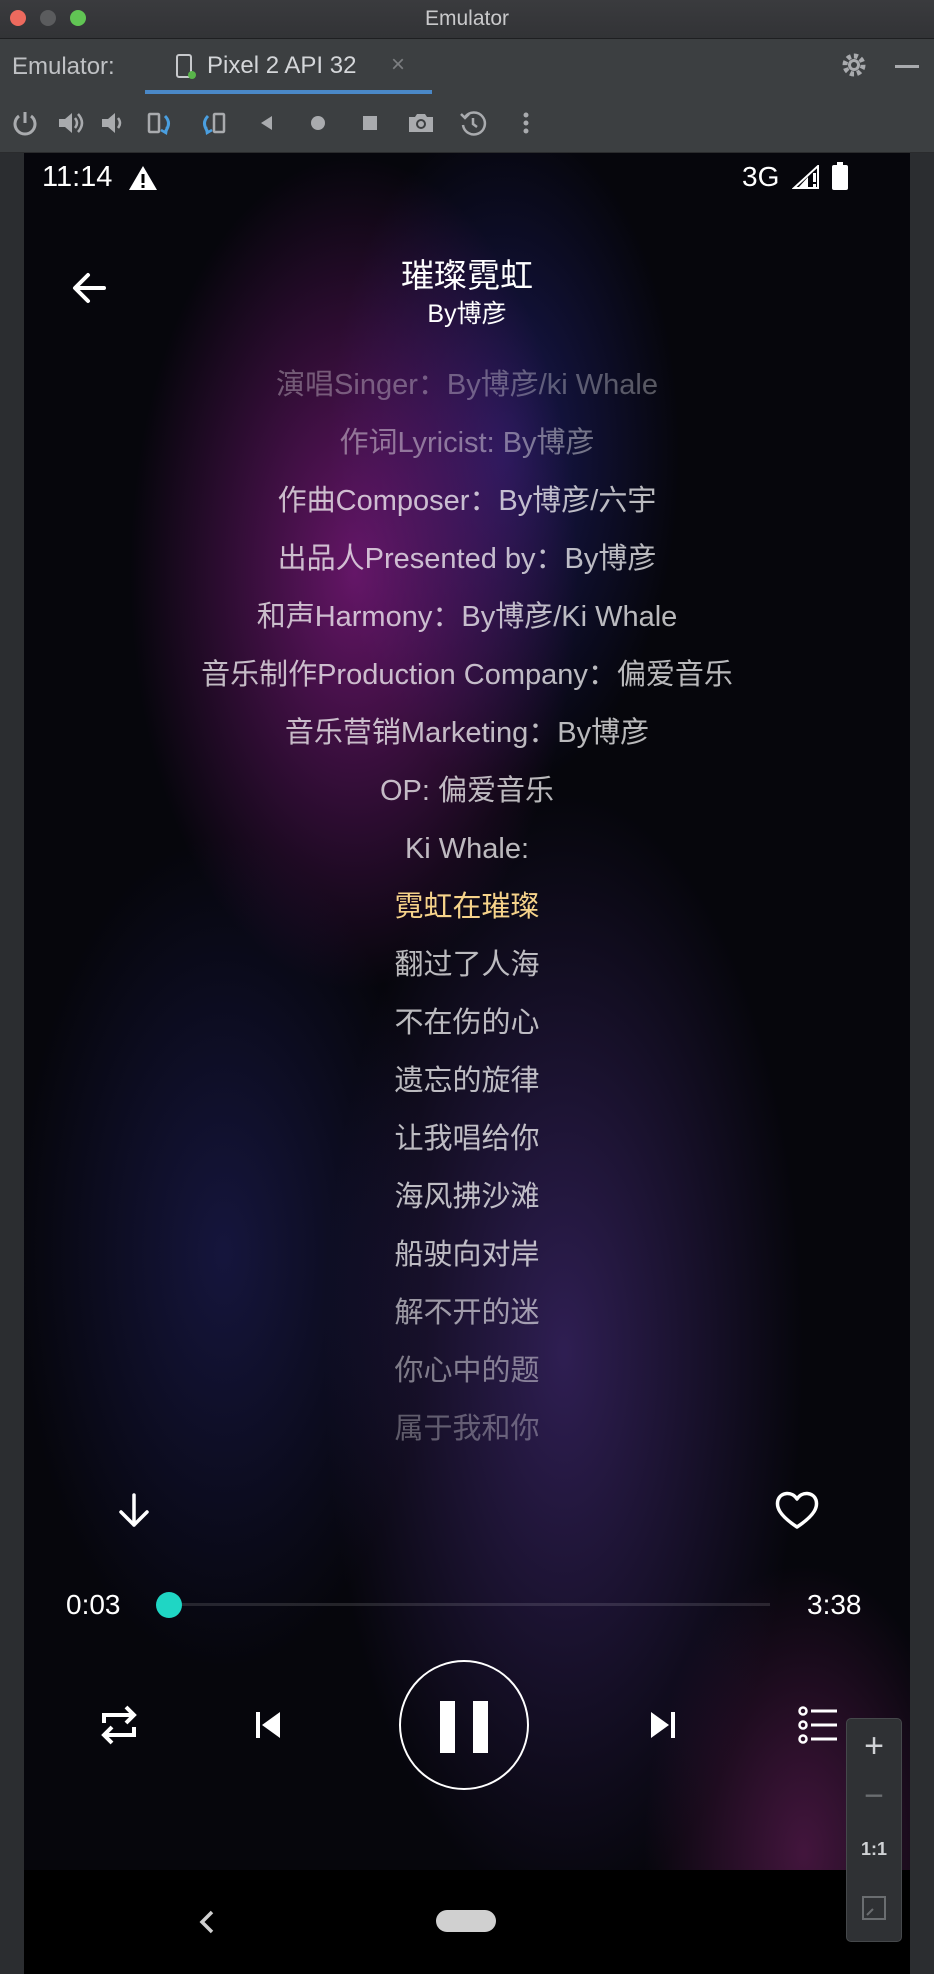 This screenshot has width=934, height=1974. What do you see at coordinates (268, 1725) in the screenshot?
I see `previous-track-icon` at bounding box center [268, 1725].